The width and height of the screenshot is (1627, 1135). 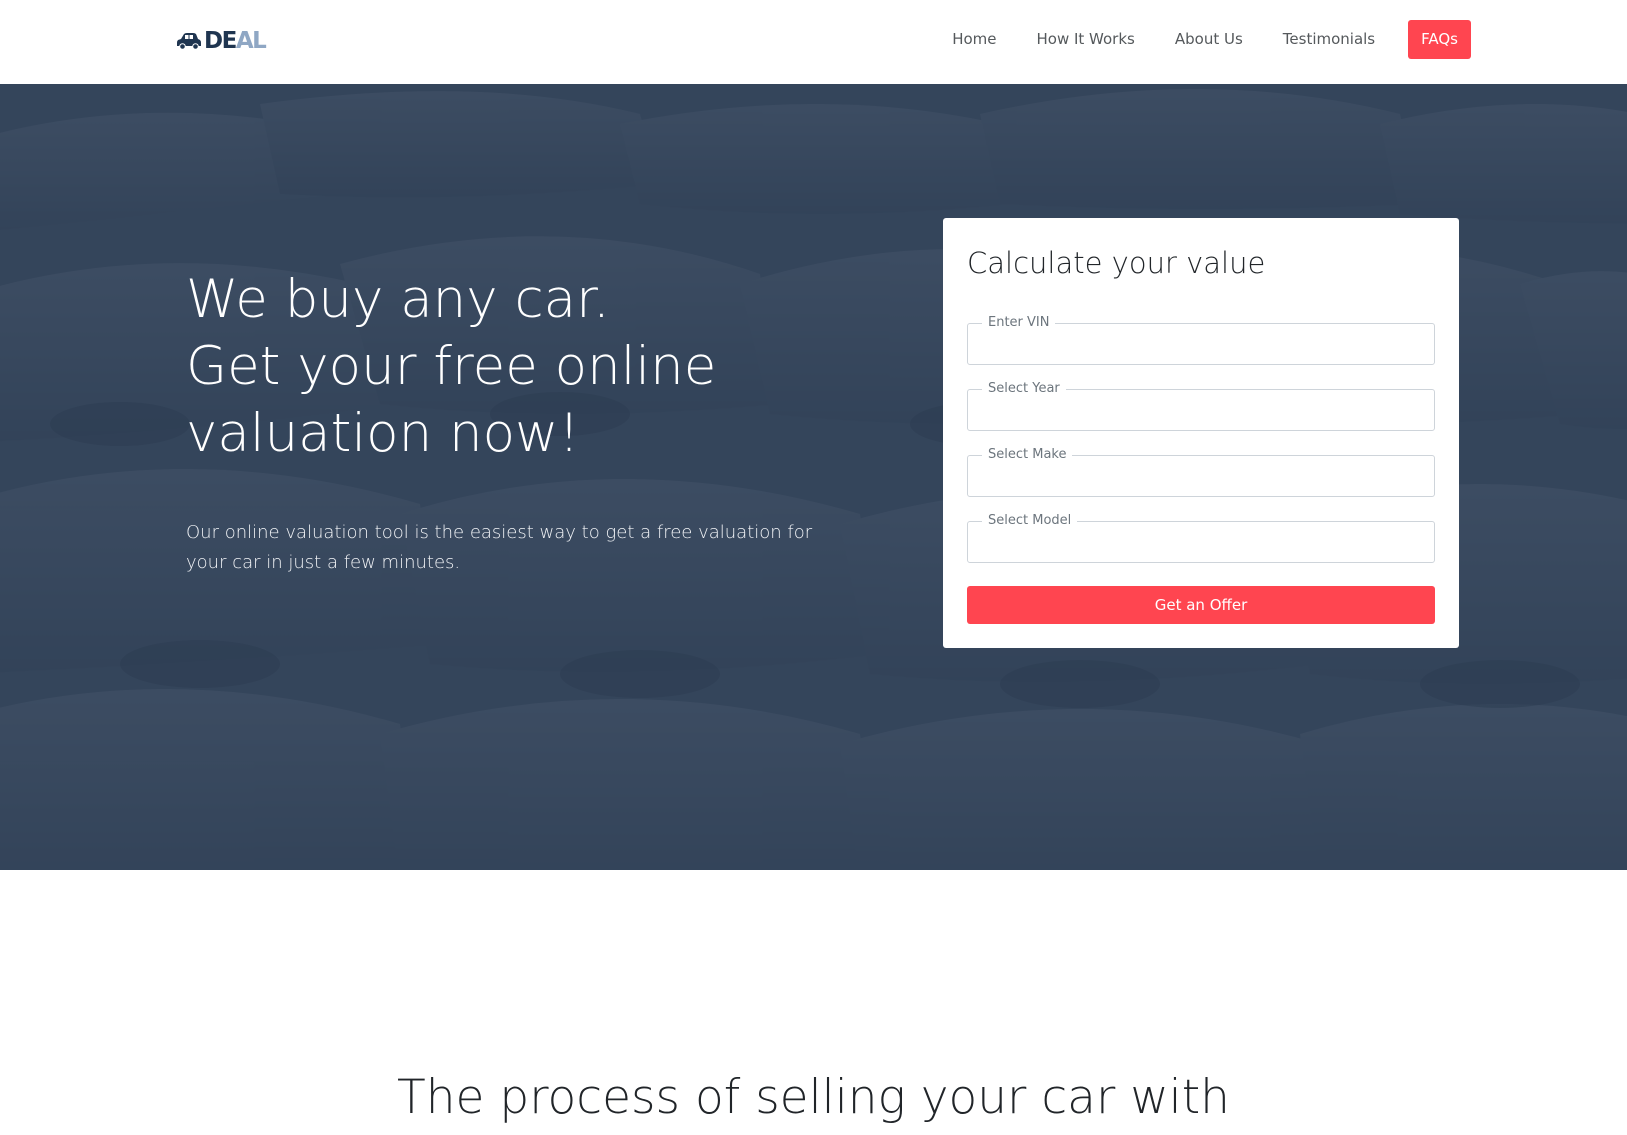 I want to click on vin-input, so click(x=1201, y=344).